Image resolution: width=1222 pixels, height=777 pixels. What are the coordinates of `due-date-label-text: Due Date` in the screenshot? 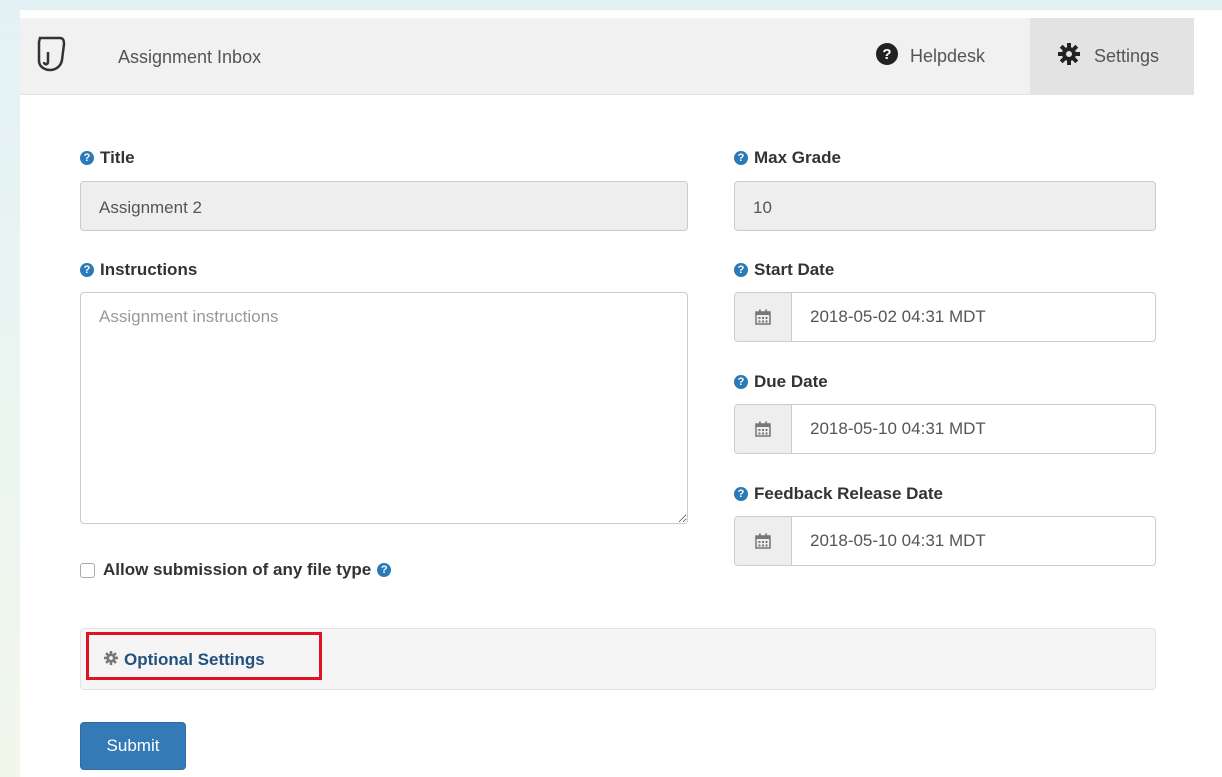 It's located at (791, 381).